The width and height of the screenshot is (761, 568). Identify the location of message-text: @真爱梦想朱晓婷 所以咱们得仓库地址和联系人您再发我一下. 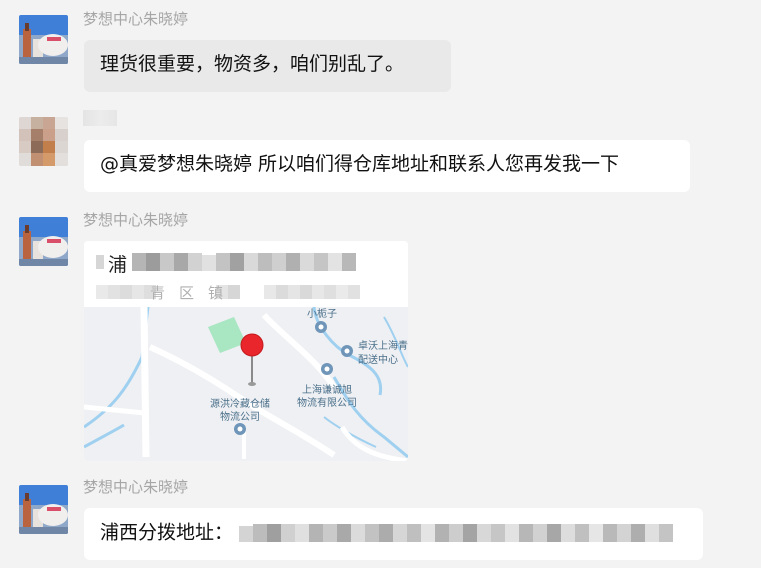
(360, 164).